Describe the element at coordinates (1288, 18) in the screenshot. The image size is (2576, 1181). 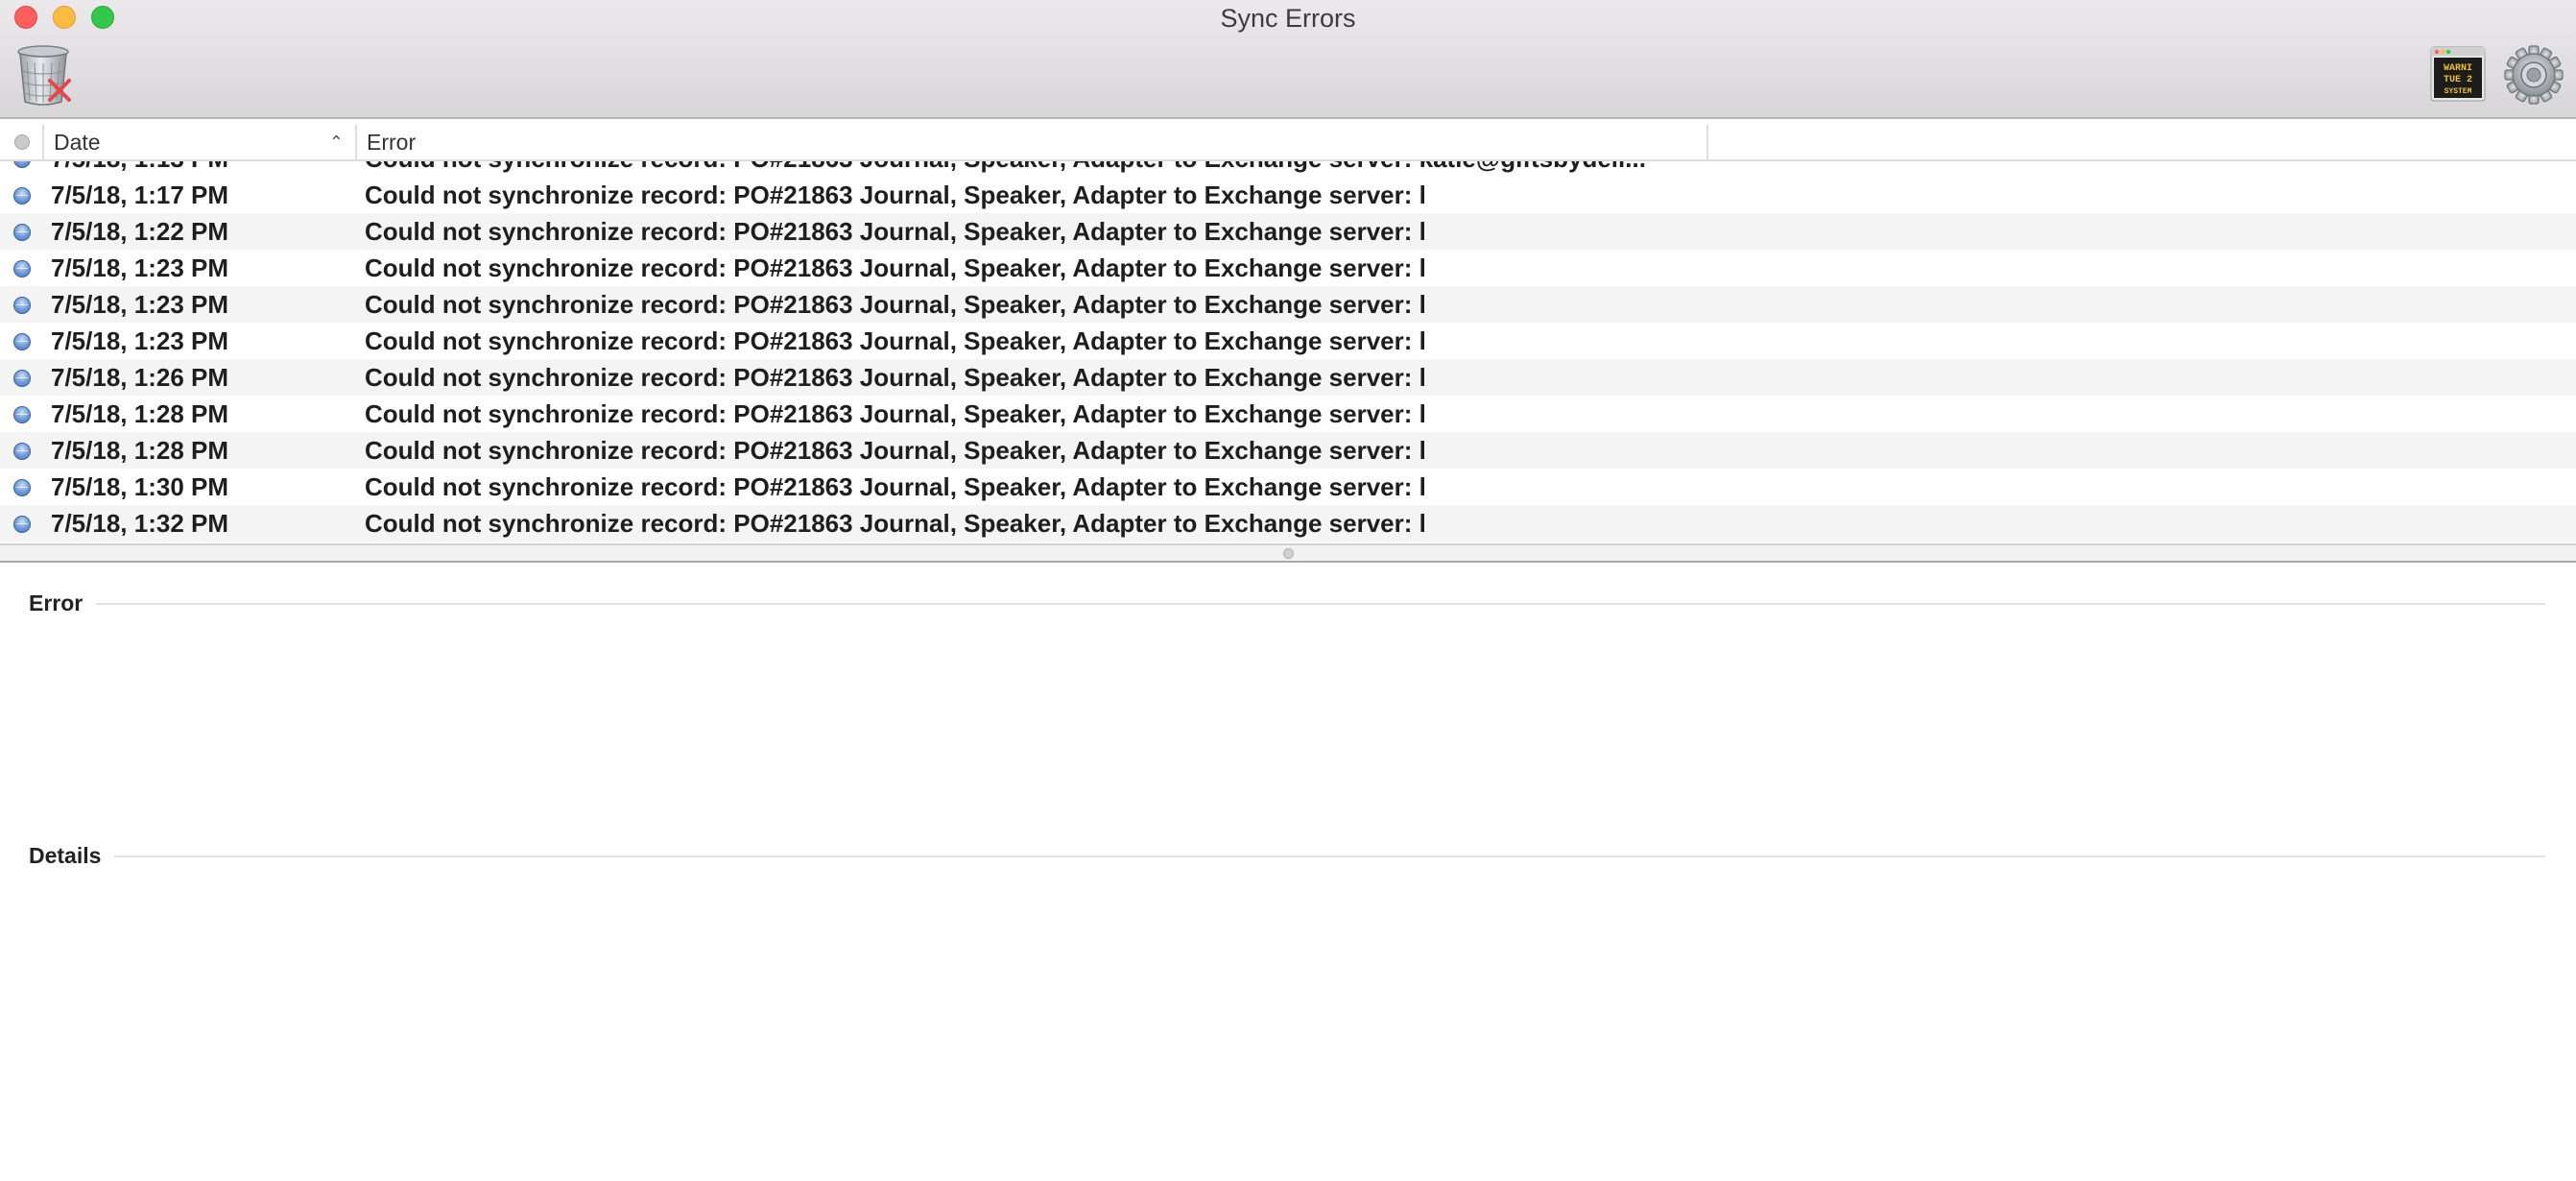
I see `window-title: Sync Errors` at that location.